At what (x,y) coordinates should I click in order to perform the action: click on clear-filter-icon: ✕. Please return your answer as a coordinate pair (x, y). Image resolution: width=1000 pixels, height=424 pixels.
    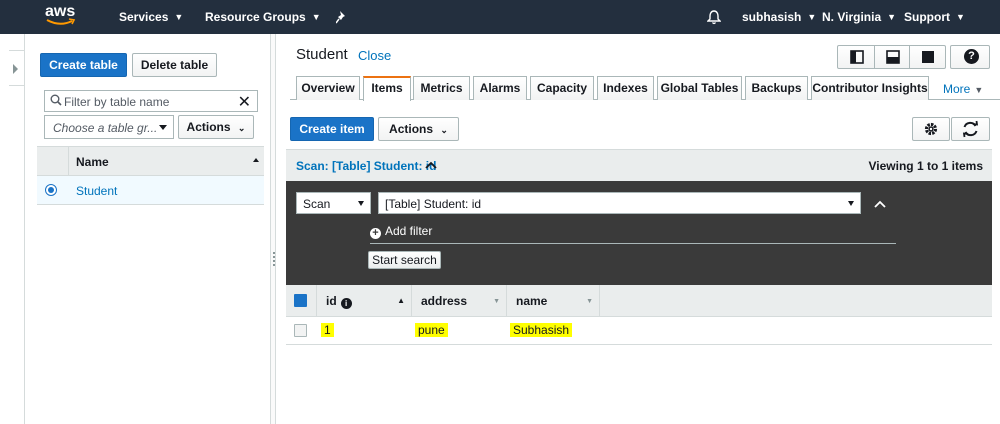
    Looking at the image, I should click on (244, 102).